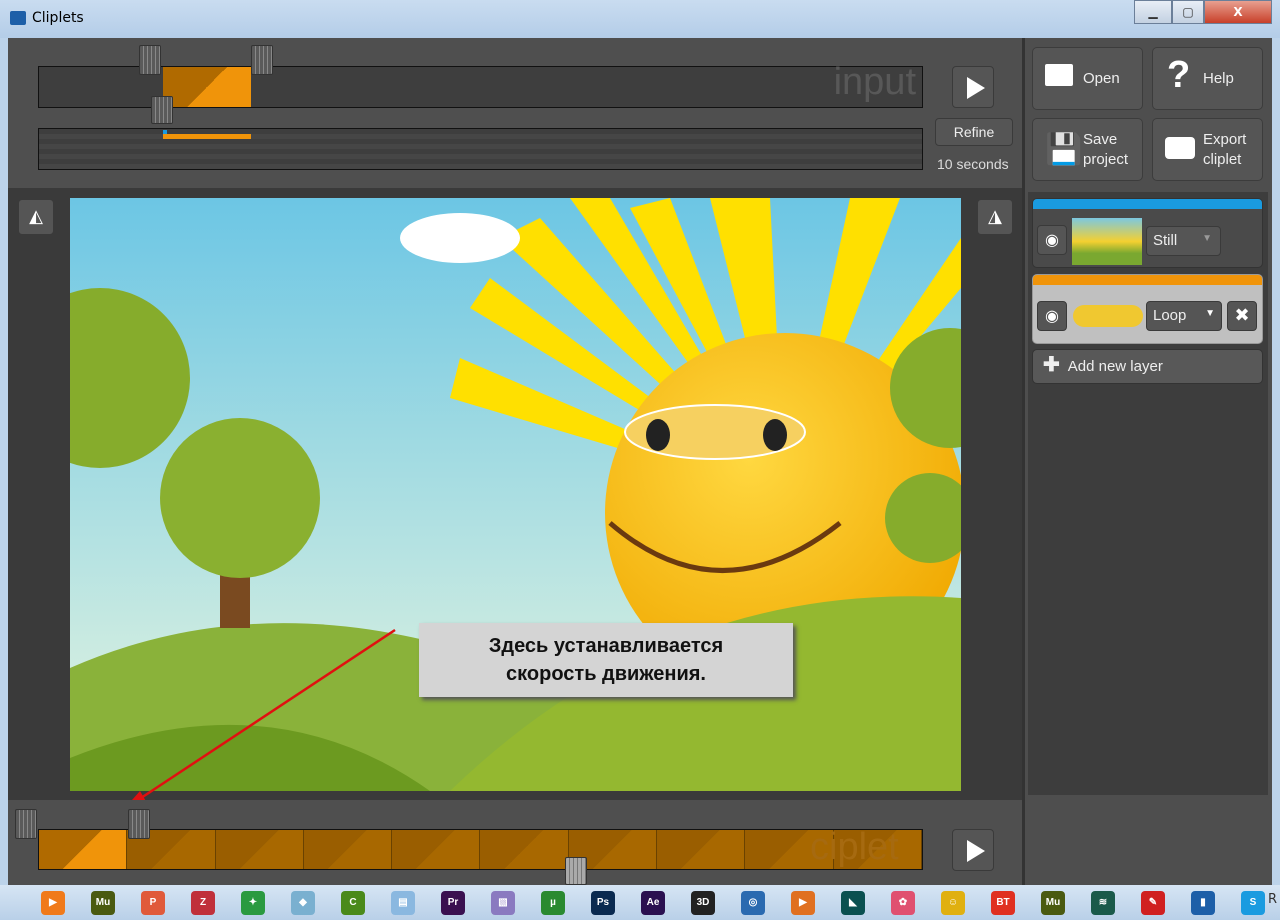 Image resolution: width=1280 pixels, height=920 pixels. Describe the element at coordinates (576, 871) in the screenshot. I see `playhead-handle` at that location.